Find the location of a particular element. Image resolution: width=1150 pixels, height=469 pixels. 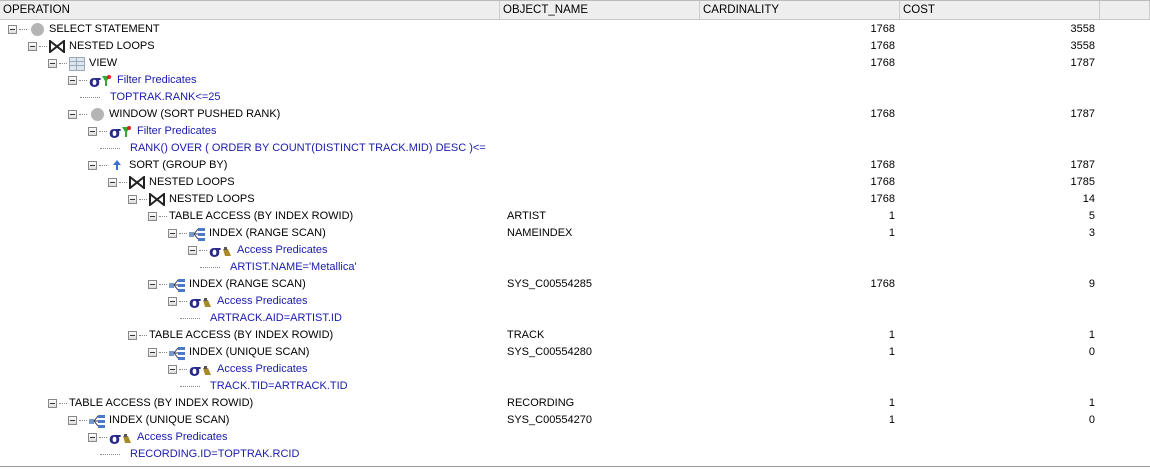

operation-cell: TABLE ACCESS (BY INDEX ROWID) is located at coordinates (250, 403).